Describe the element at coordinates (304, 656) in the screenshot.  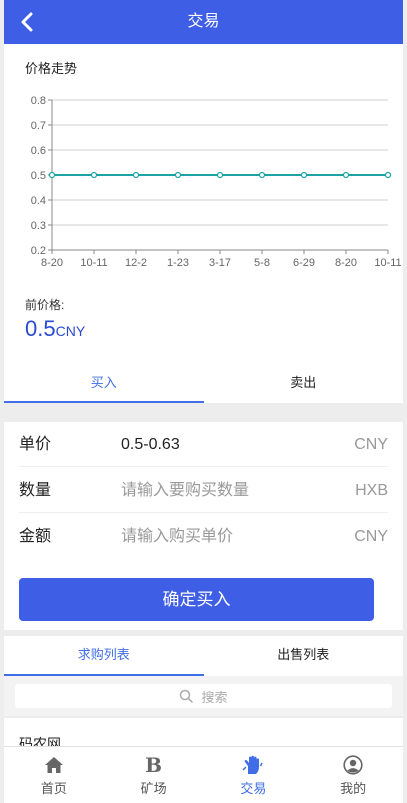
I see `tab-sell-orders: 出售列表` at that location.